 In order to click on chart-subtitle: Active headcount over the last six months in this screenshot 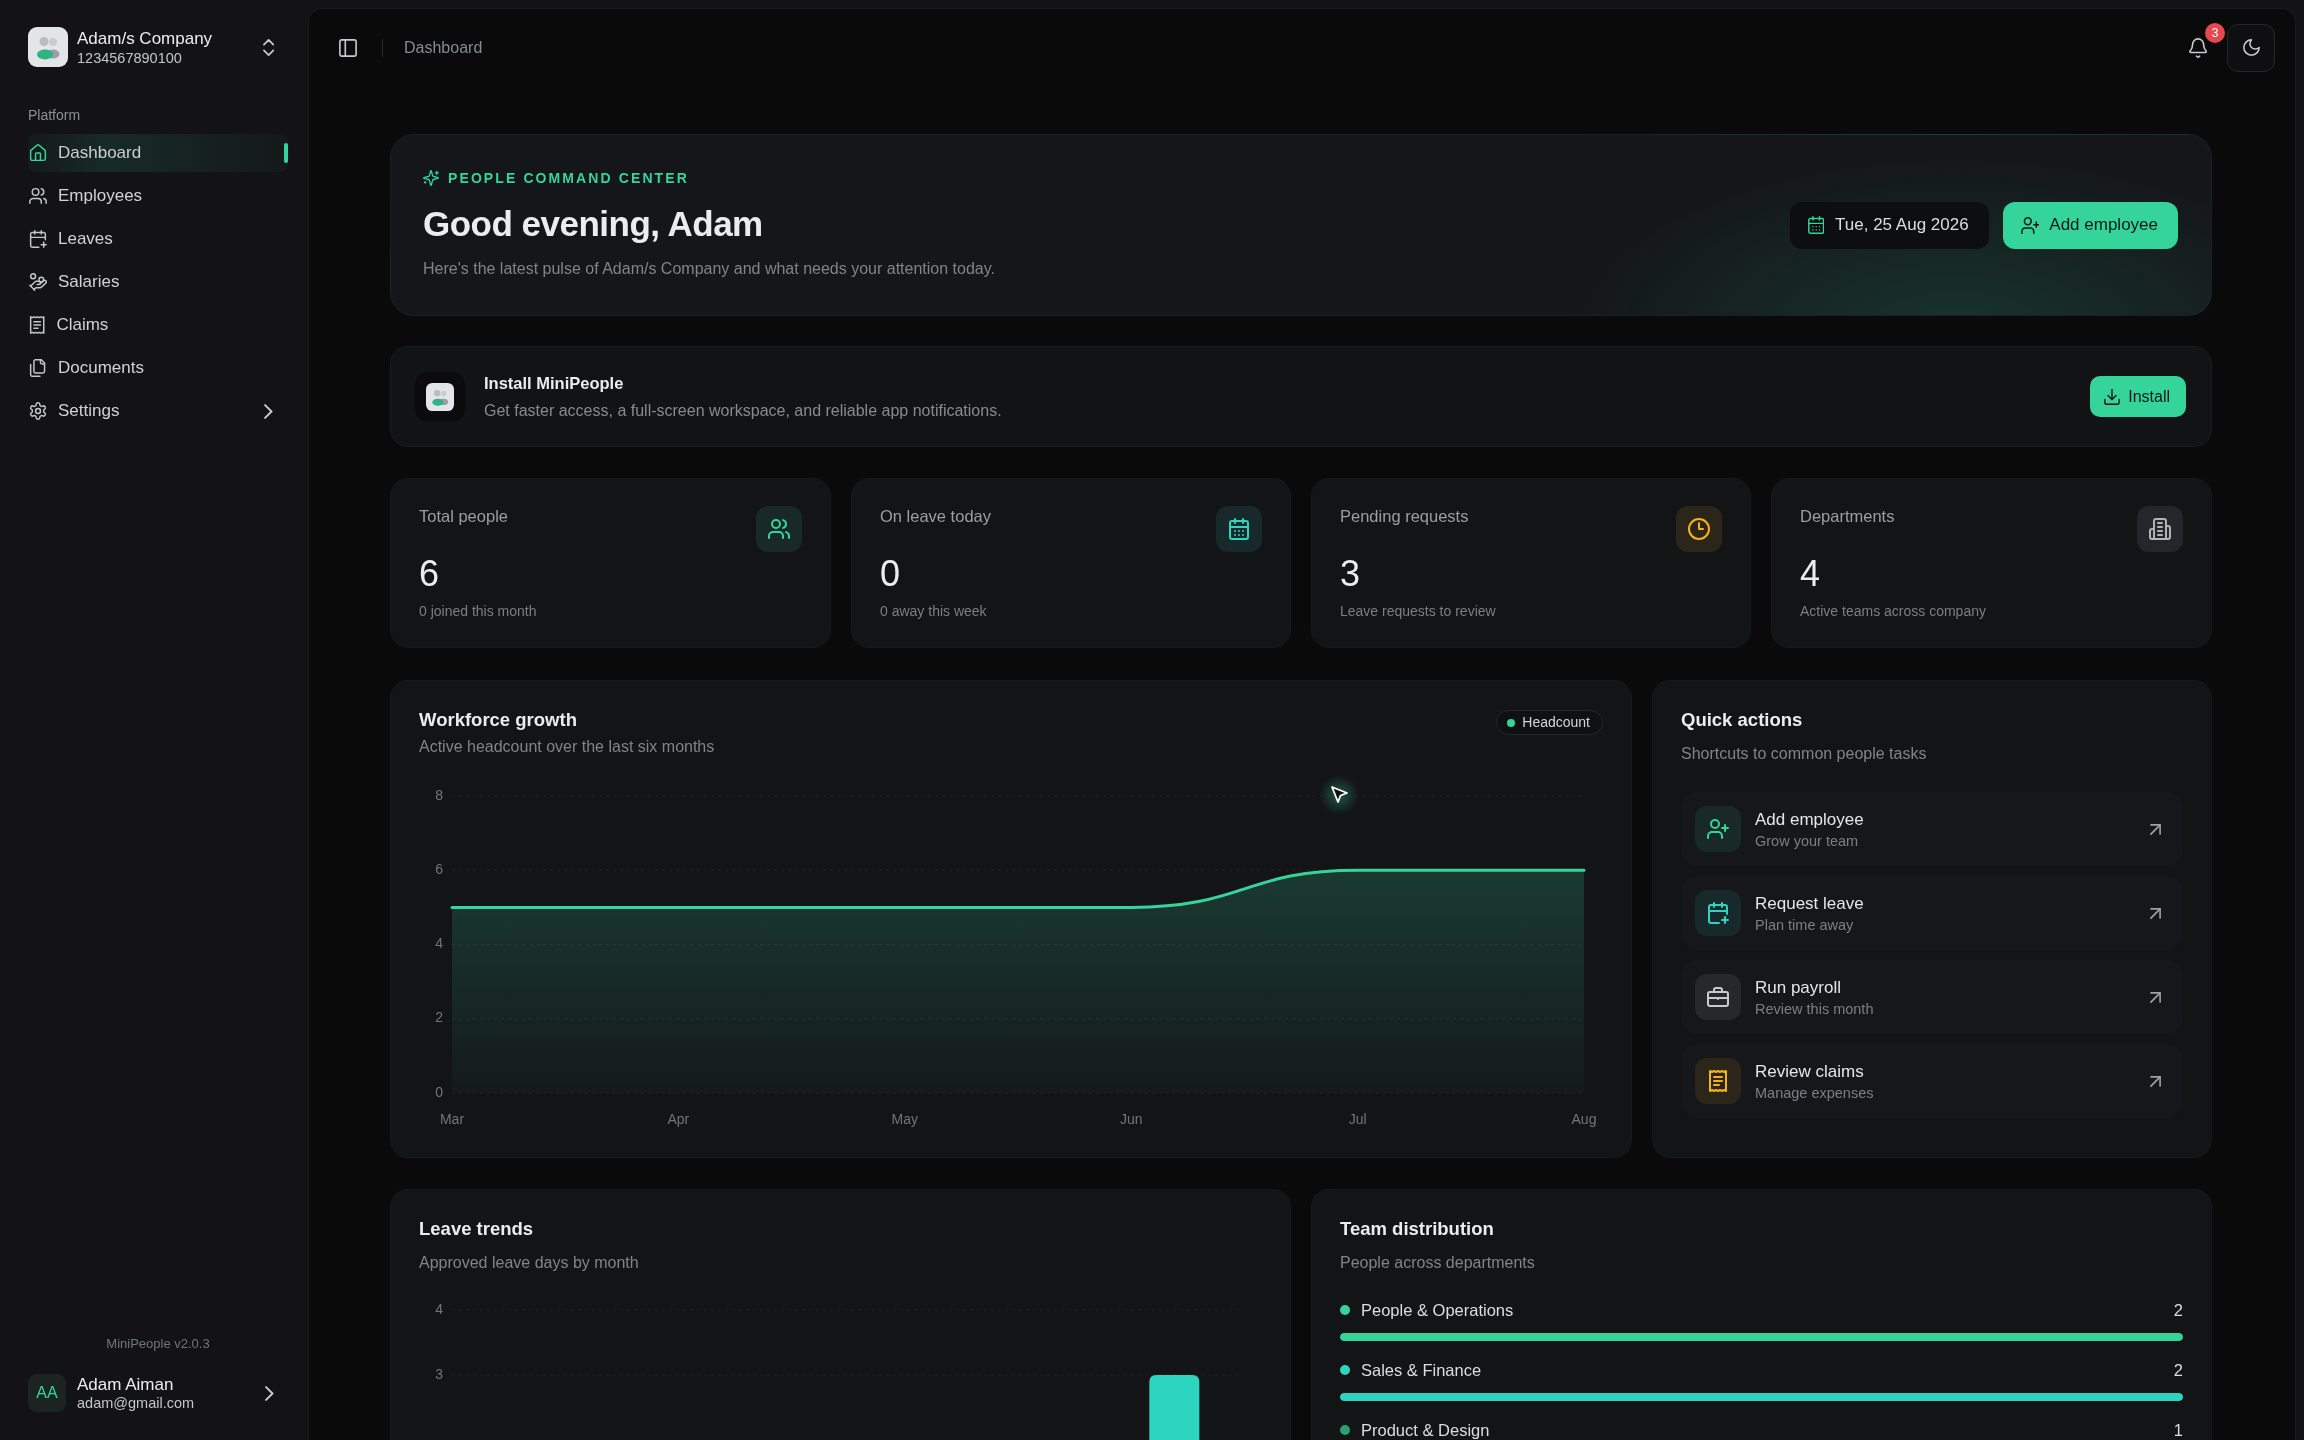, I will do `click(567, 747)`.